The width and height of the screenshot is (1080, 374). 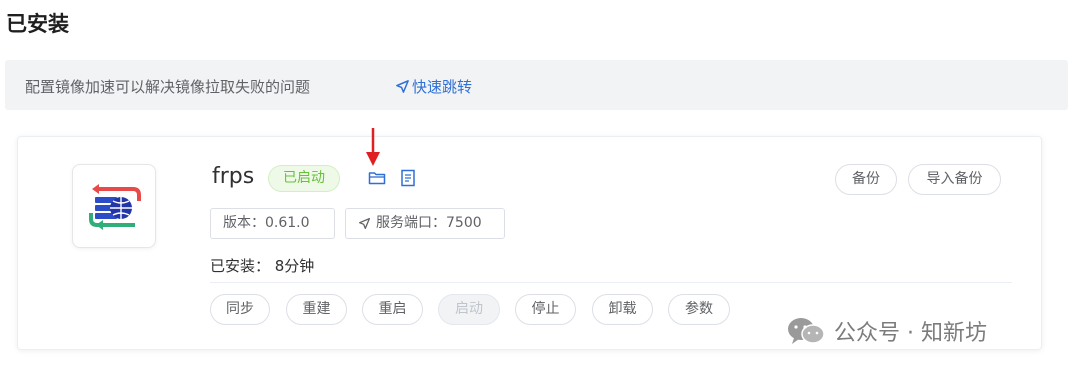 I want to click on document-icon, so click(x=408, y=180).